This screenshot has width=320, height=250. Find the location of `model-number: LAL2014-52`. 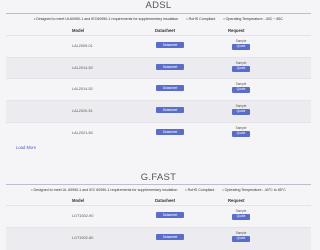

model-number: LAL2014-52 is located at coordinates (82, 89).